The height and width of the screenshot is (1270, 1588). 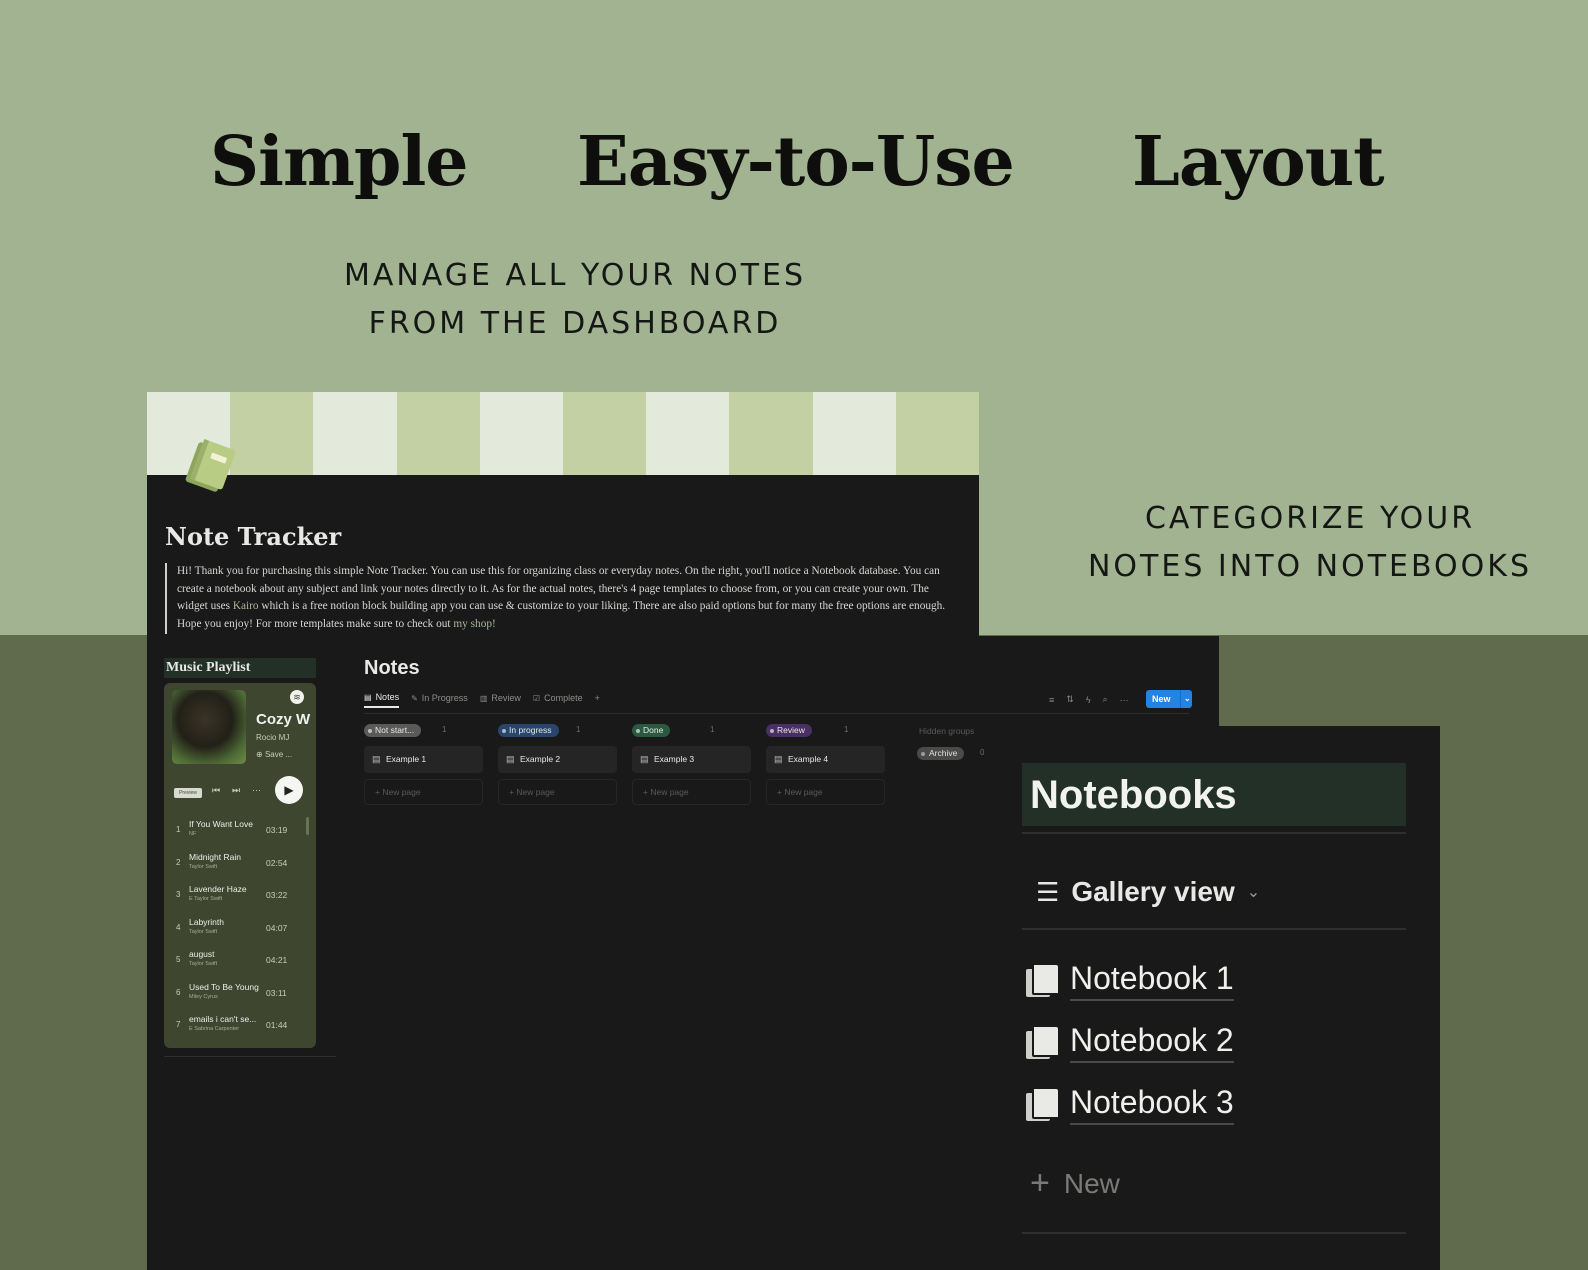 What do you see at coordinates (339, 162) in the screenshot?
I see `headline-simple: Simple` at bounding box center [339, 162].